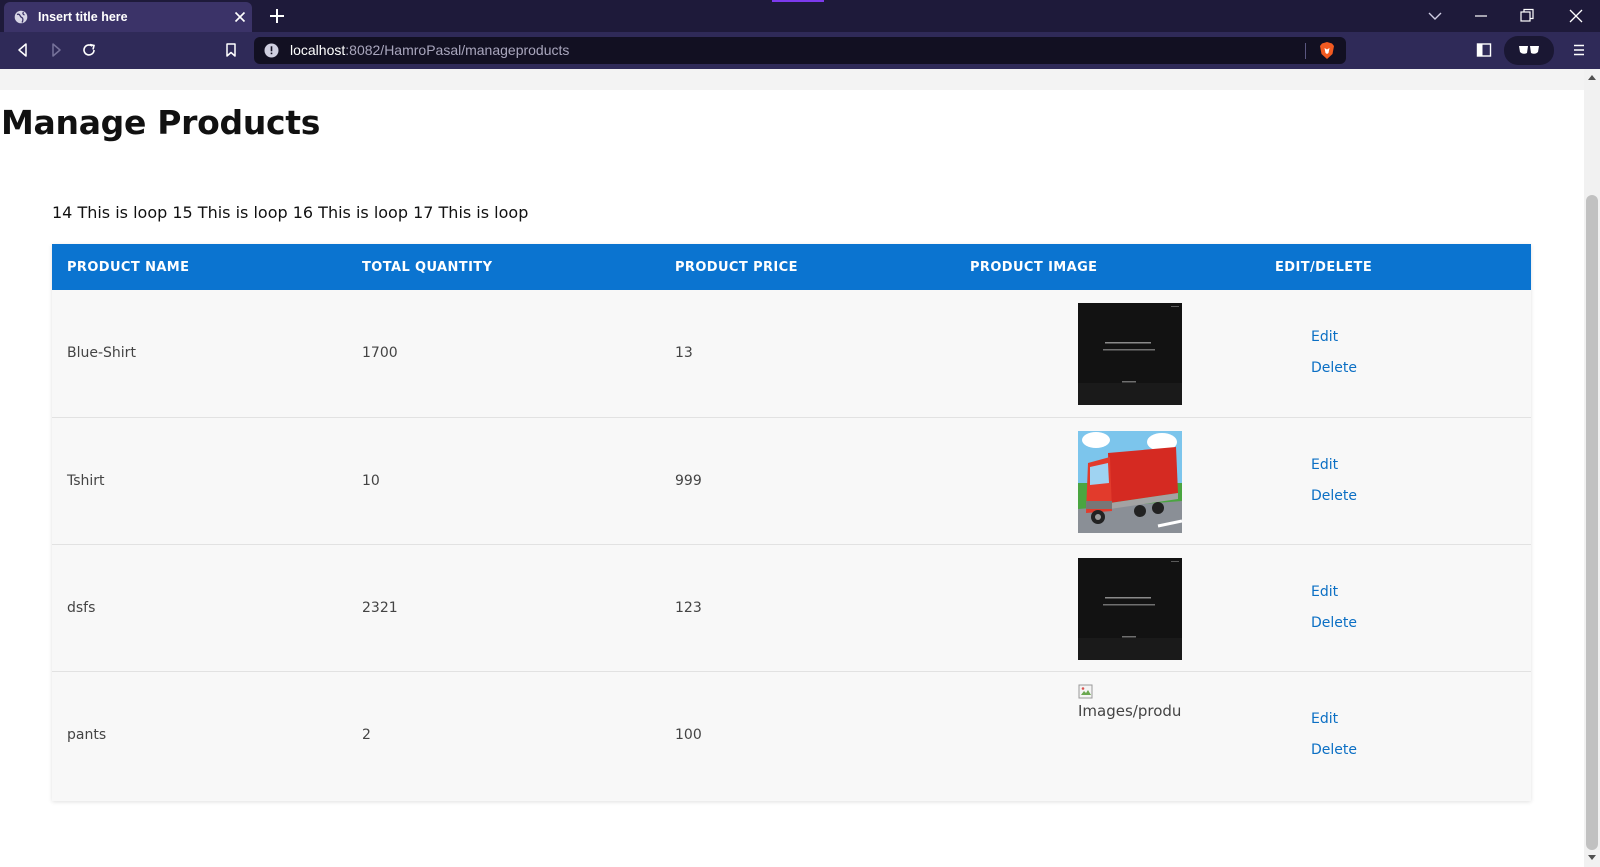 This screenshot has height=867, width=1600. Describe the element at coordinates (1305, 51) in the screenshot. I see `url-divider` at that location.